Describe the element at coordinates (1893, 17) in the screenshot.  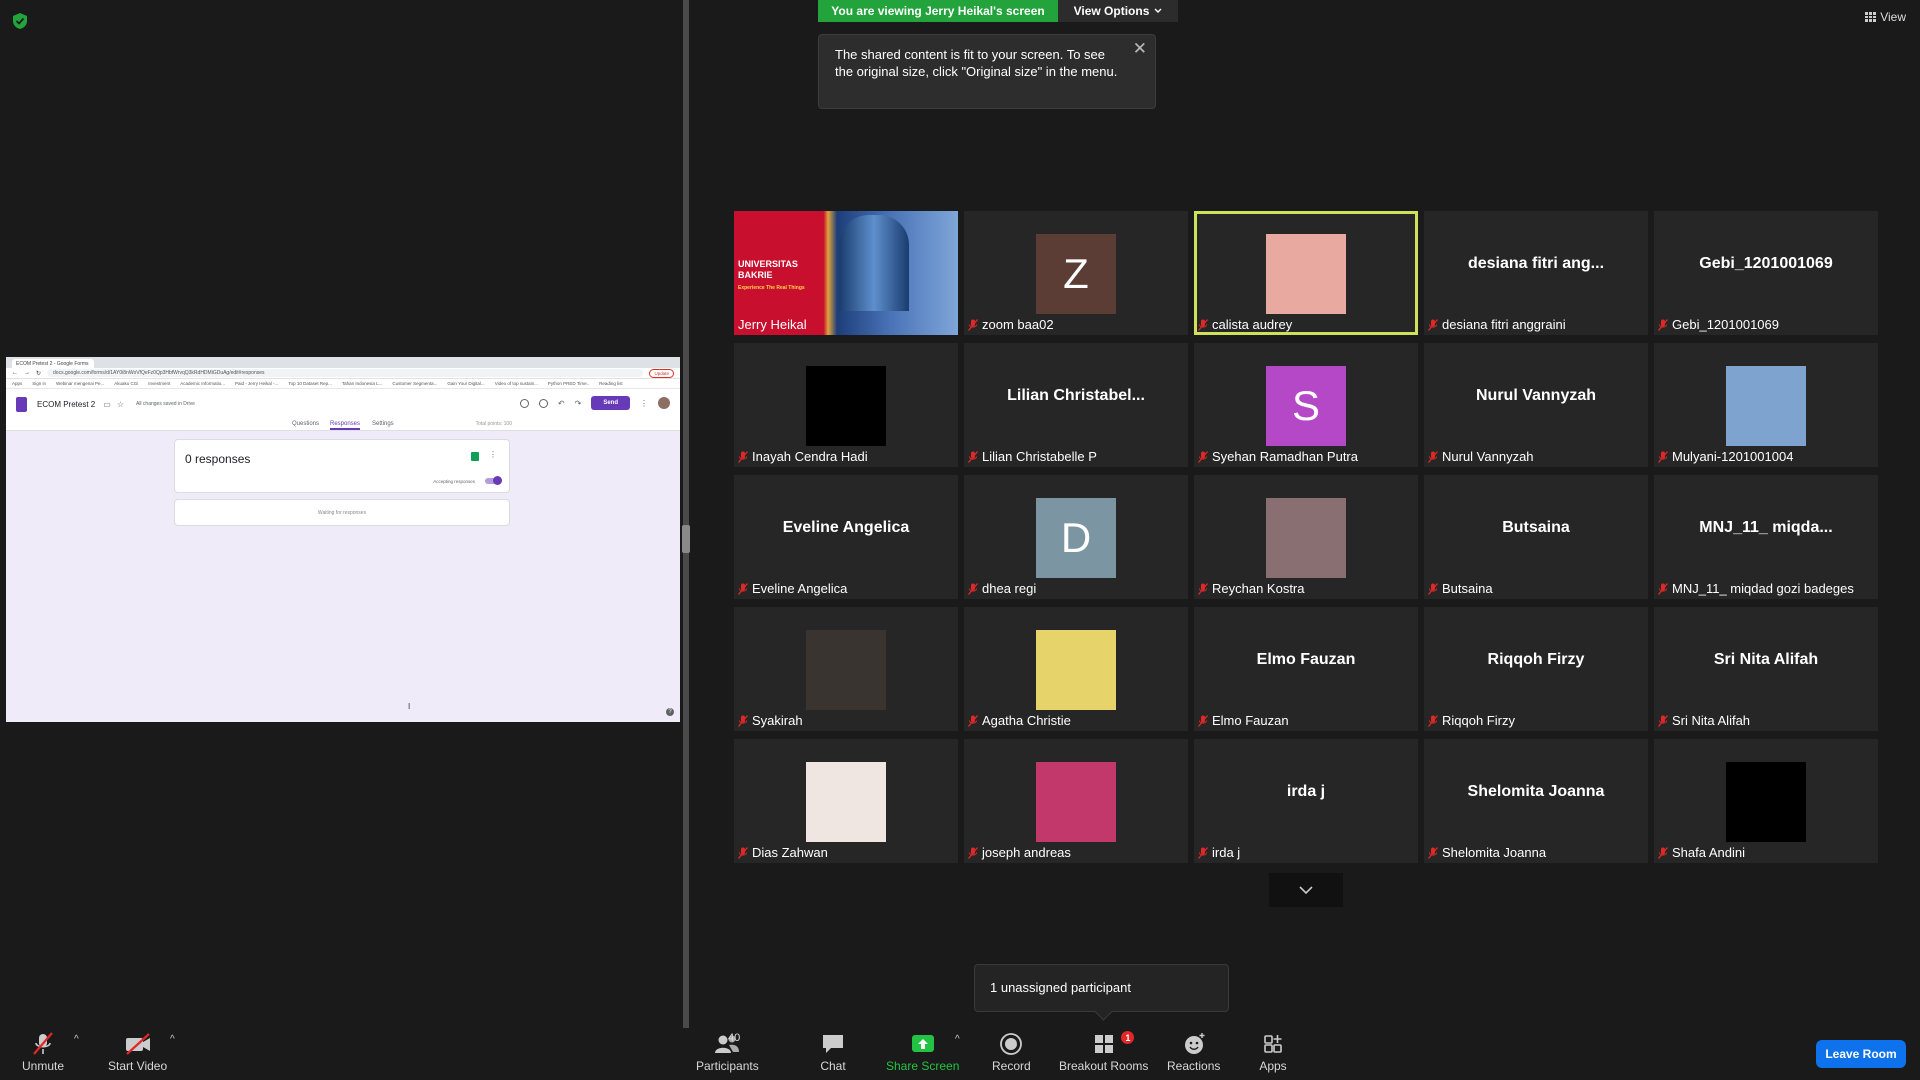
I see `view-label: View` at that location.